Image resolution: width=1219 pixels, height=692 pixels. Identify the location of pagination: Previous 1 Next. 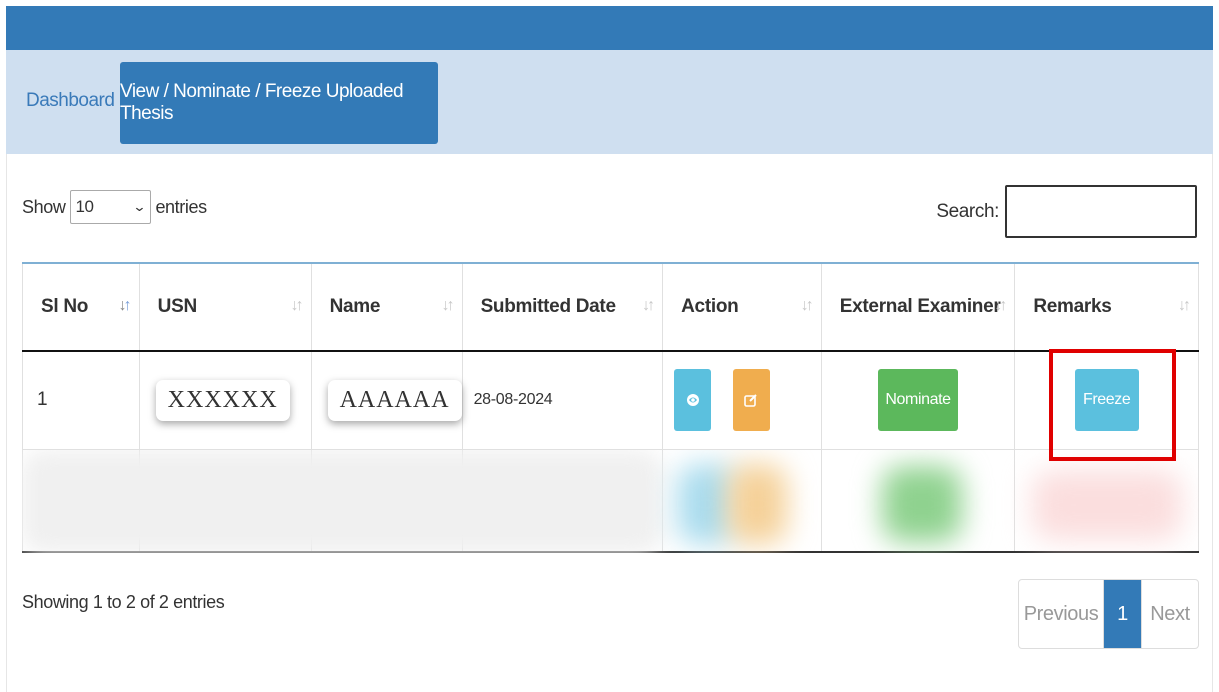
(1108, 614).